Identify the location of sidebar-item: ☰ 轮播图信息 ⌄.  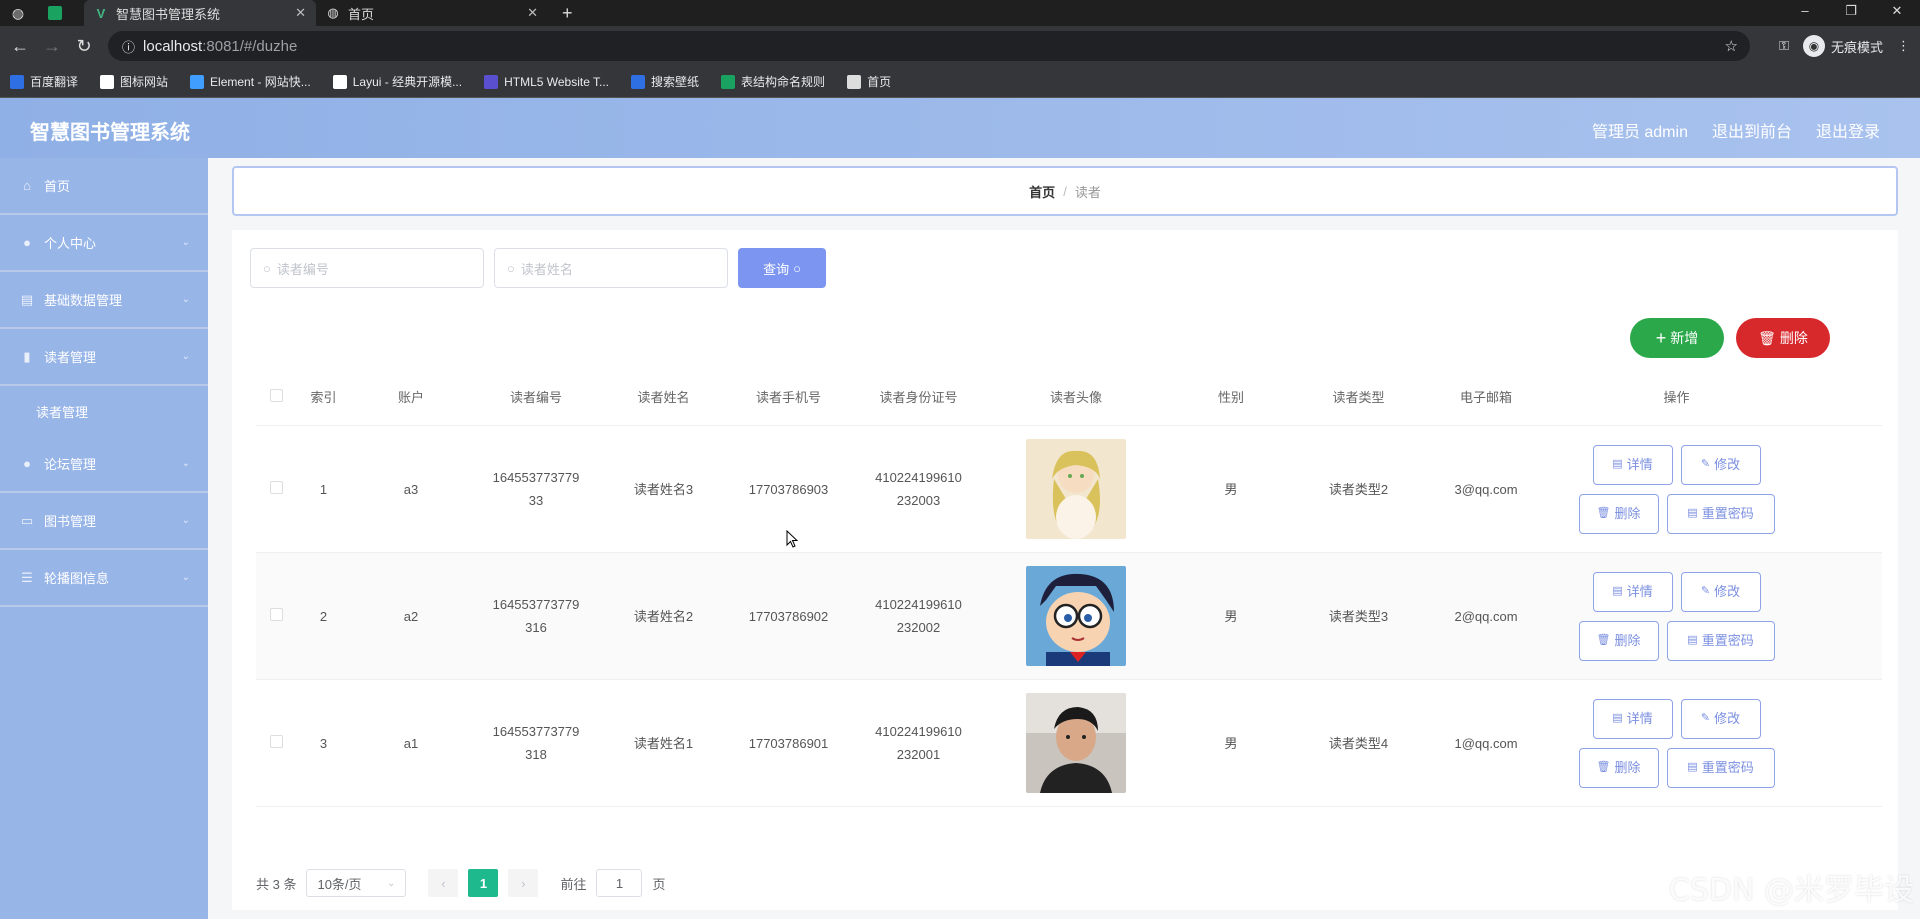
(104, 578).